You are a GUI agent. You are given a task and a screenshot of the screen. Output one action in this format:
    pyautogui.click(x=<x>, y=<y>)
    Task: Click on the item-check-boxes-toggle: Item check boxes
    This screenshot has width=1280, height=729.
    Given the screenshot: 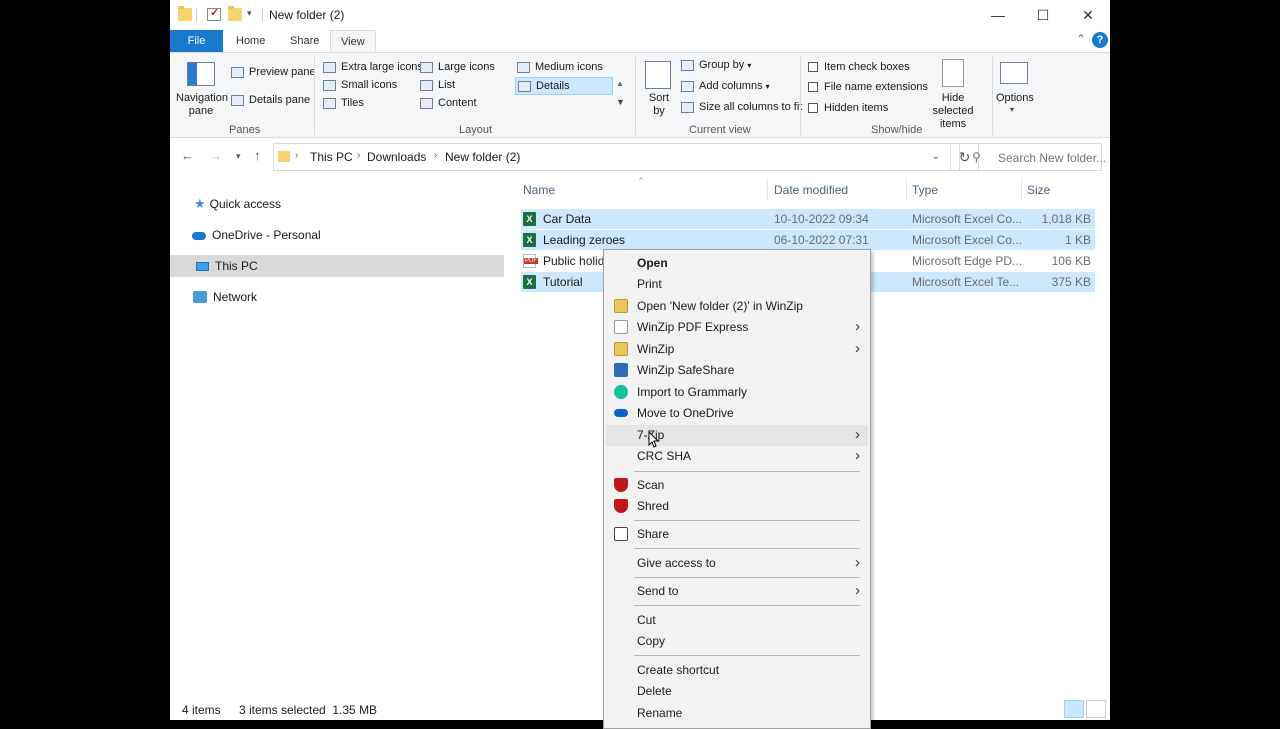 What is the action you would take?
    pyautogui.click(x=859, y=67)
    